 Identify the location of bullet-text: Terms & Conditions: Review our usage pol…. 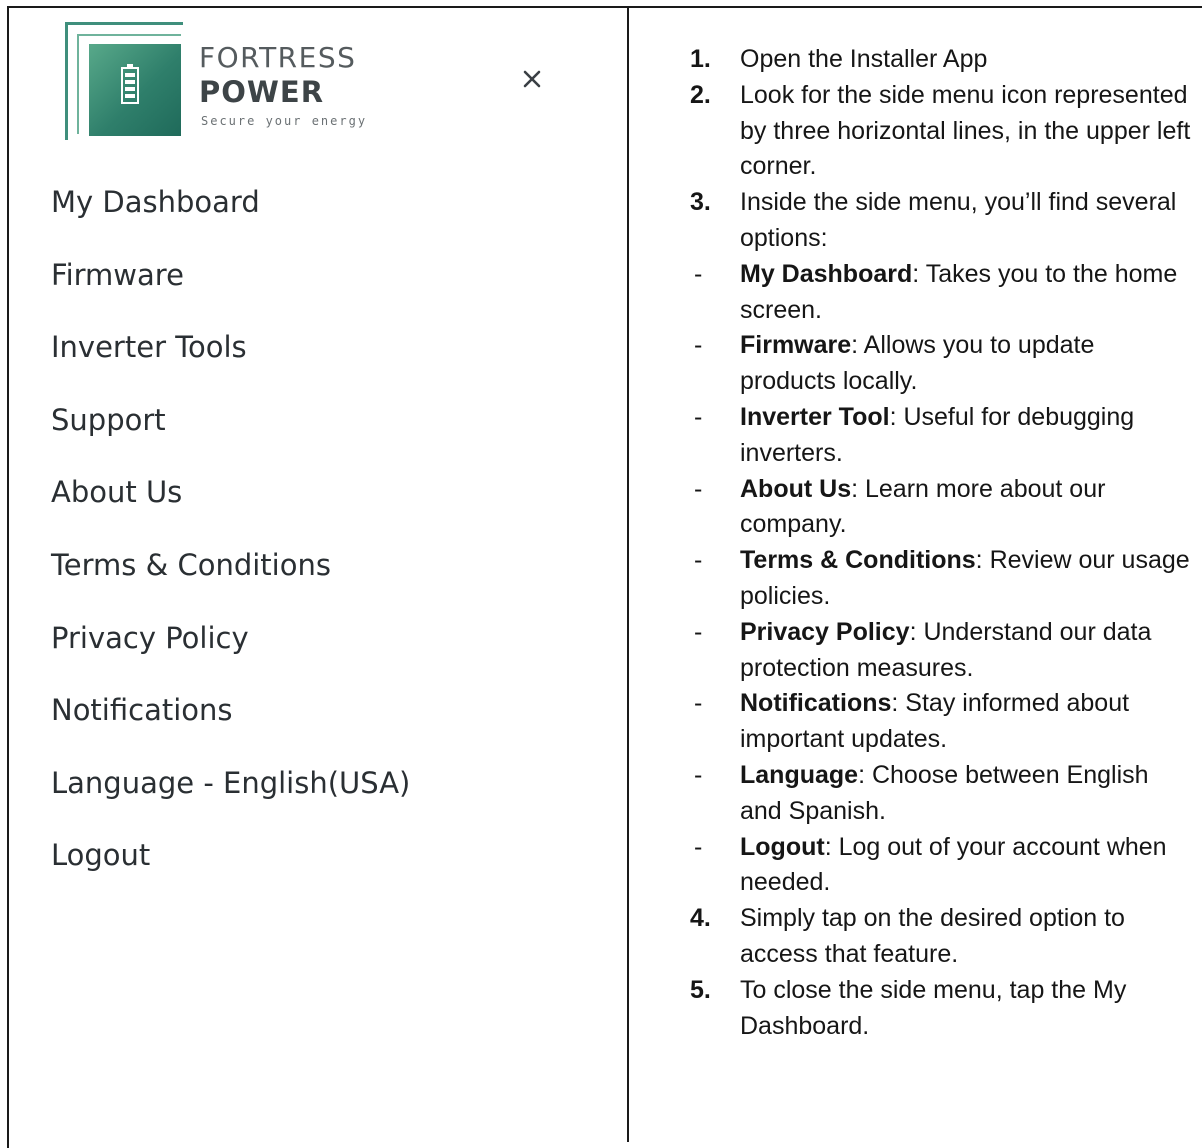
(967, 579).